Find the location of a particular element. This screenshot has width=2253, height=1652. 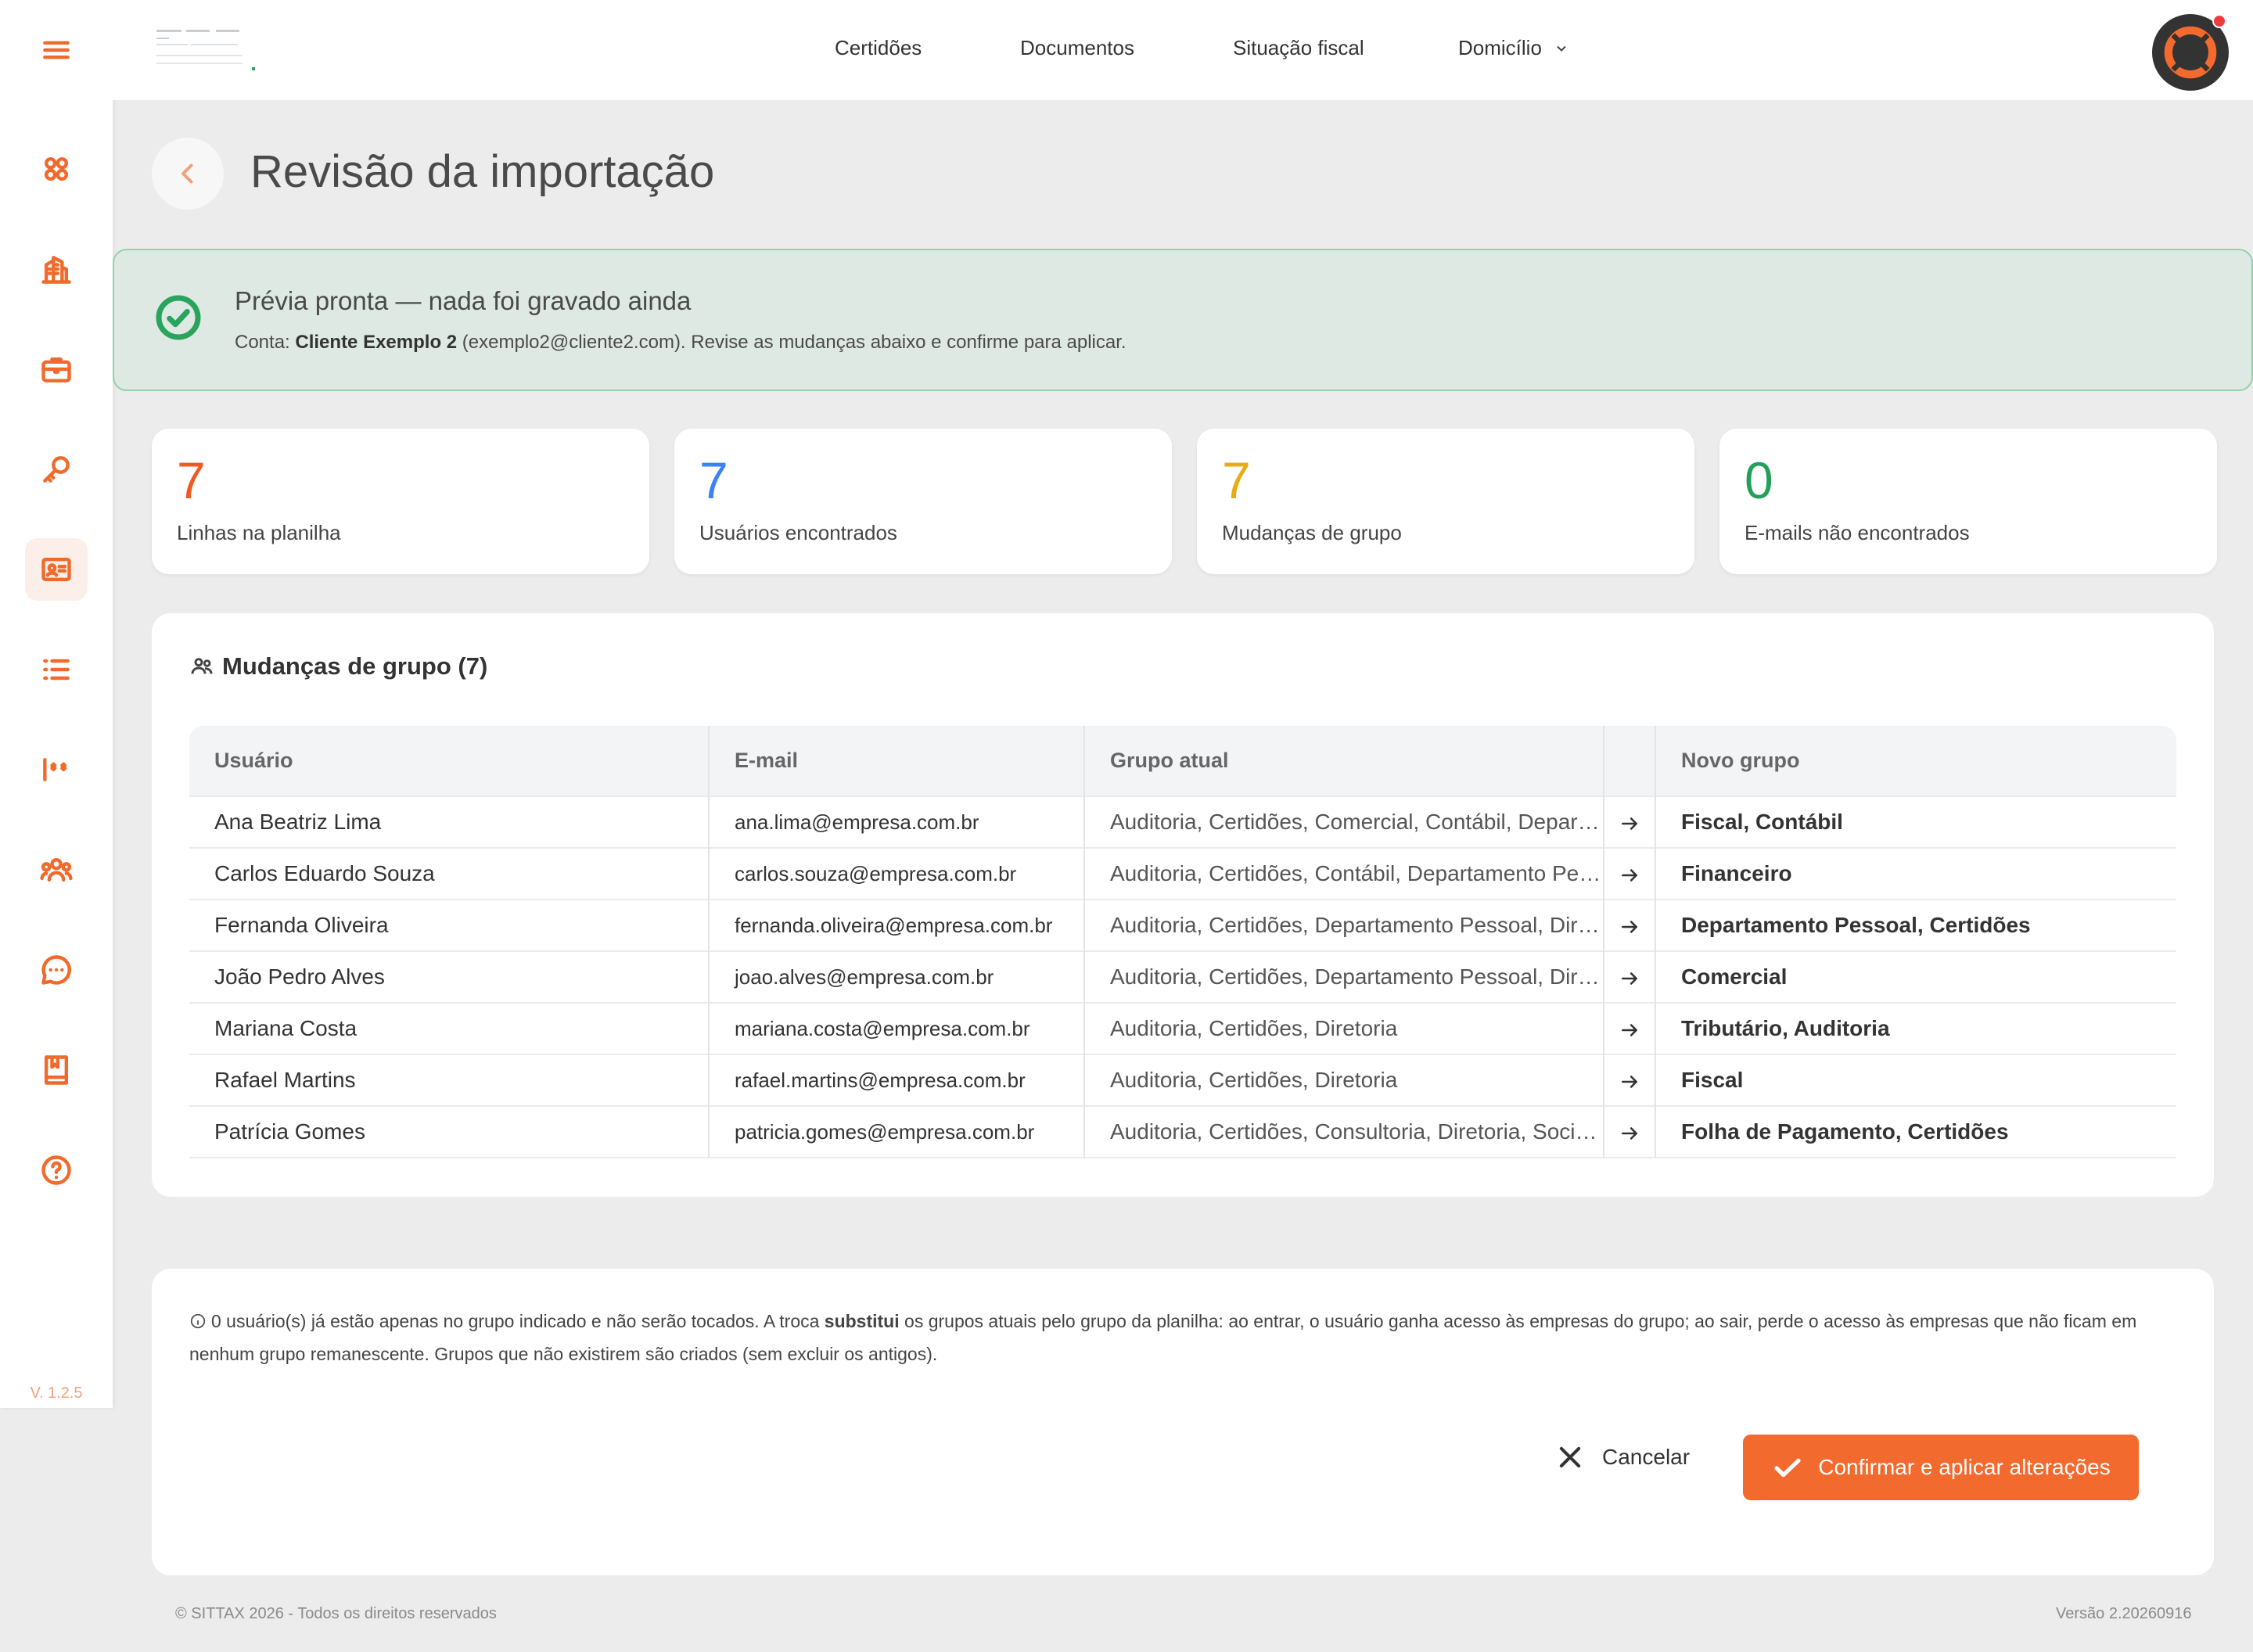

cell-user: João Pedro Alves is located at coordinates (449, 977).